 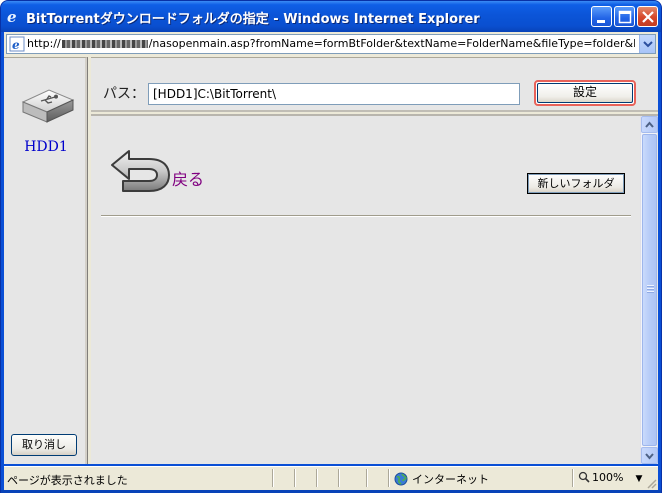 What do you see at coordinates (576, 183) in the screenshot?
I see `new-folder-button: 新しいフォルダ` at bounding box center [576, 183].